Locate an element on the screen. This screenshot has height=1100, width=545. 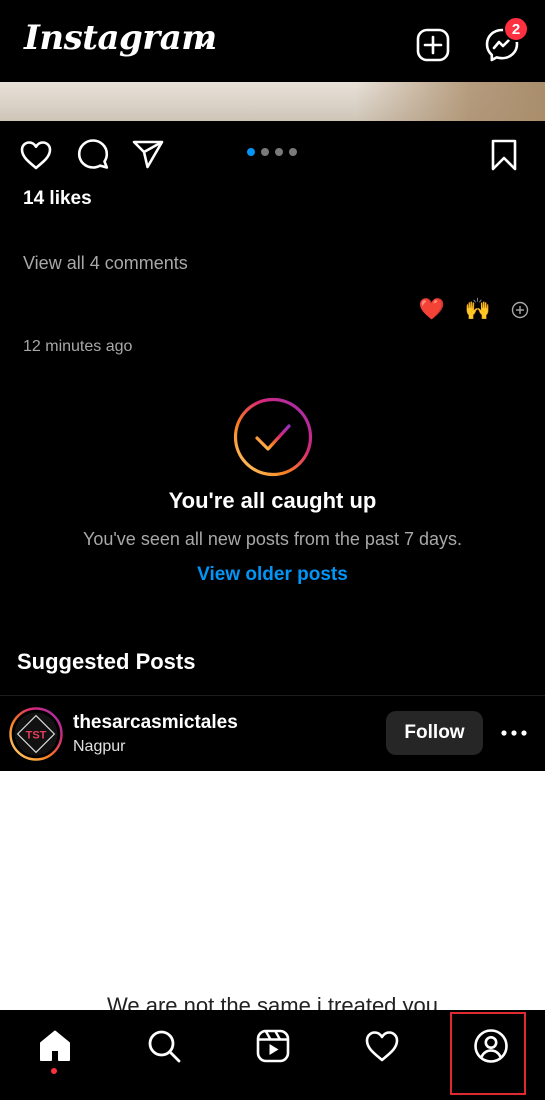
suggested-post-header: TST thesarcasmictales Nagpur Follow is located at coordinates (272, 733).